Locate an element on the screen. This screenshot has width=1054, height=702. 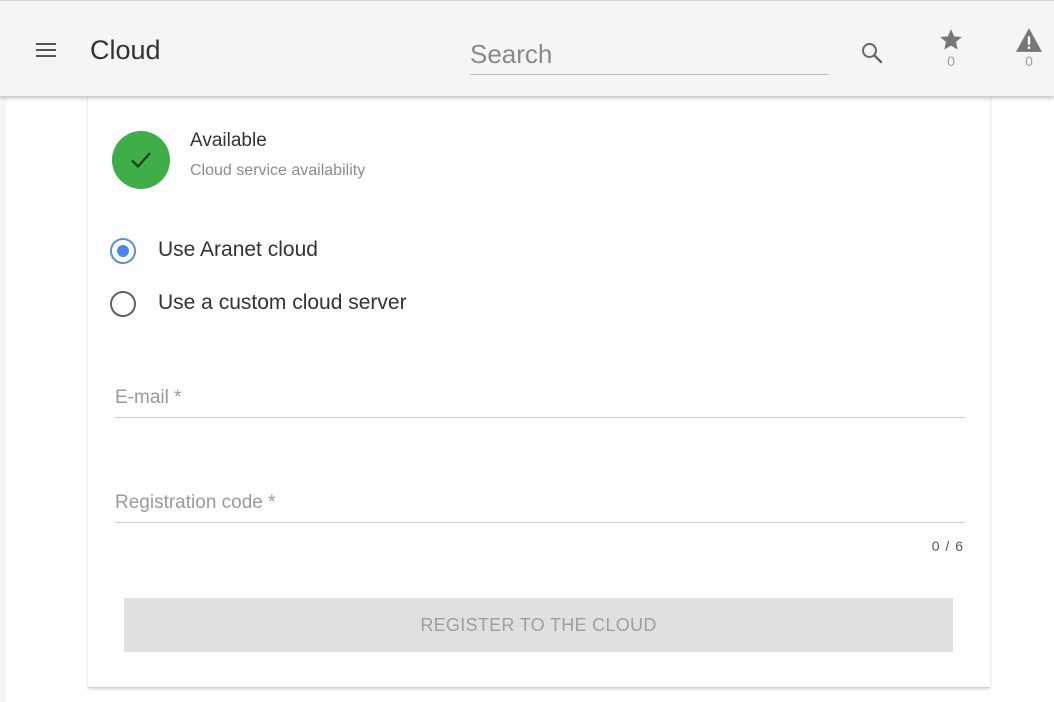
registration-code-field is located at coordinates (540, 503).